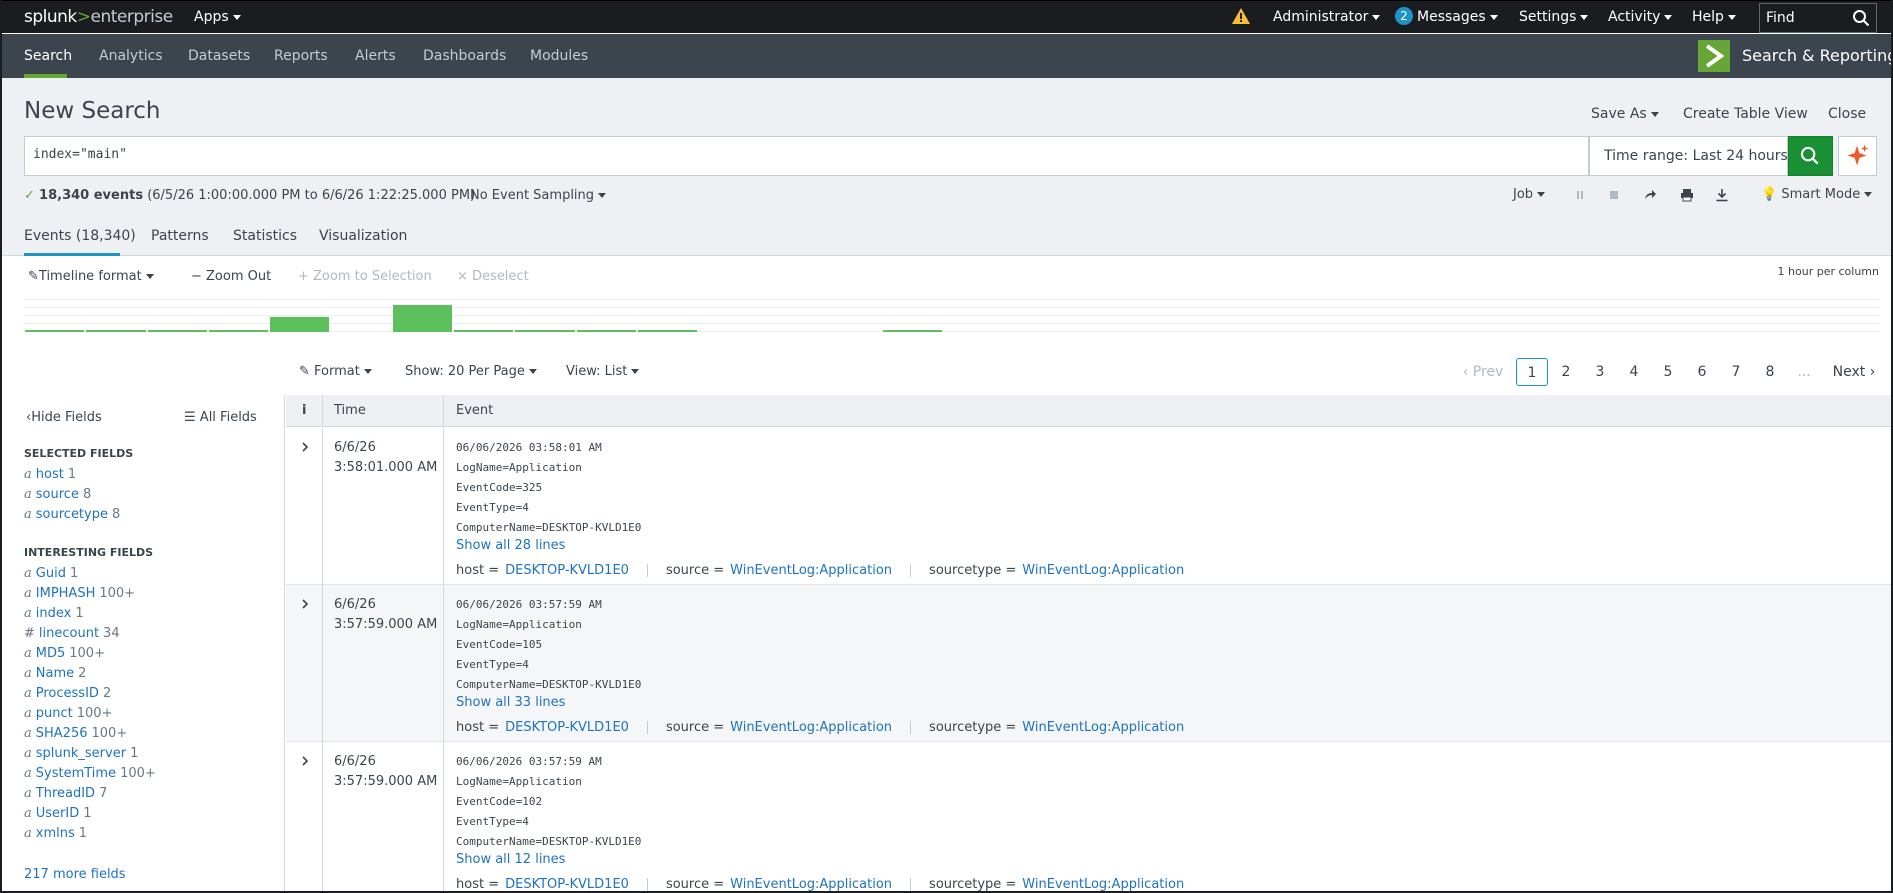 Image resolution: width=1893 pixels, height=893 pixels. What do you see at coordinates (783, 154) in the screenshot?
I see `search-query-input` at bounding box center [783, 154].